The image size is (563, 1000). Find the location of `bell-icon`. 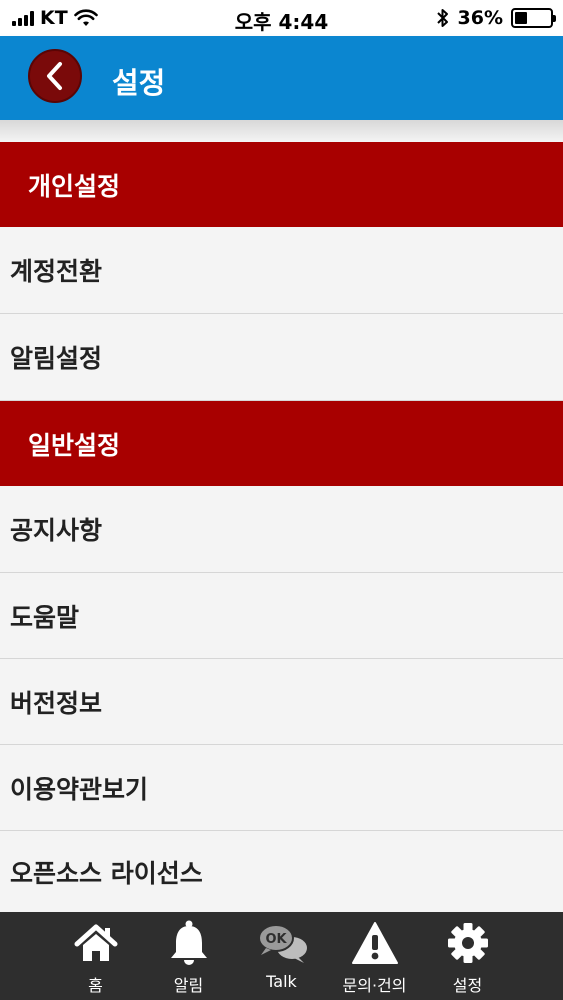

bell-icon is located at coordinates (189, 943).